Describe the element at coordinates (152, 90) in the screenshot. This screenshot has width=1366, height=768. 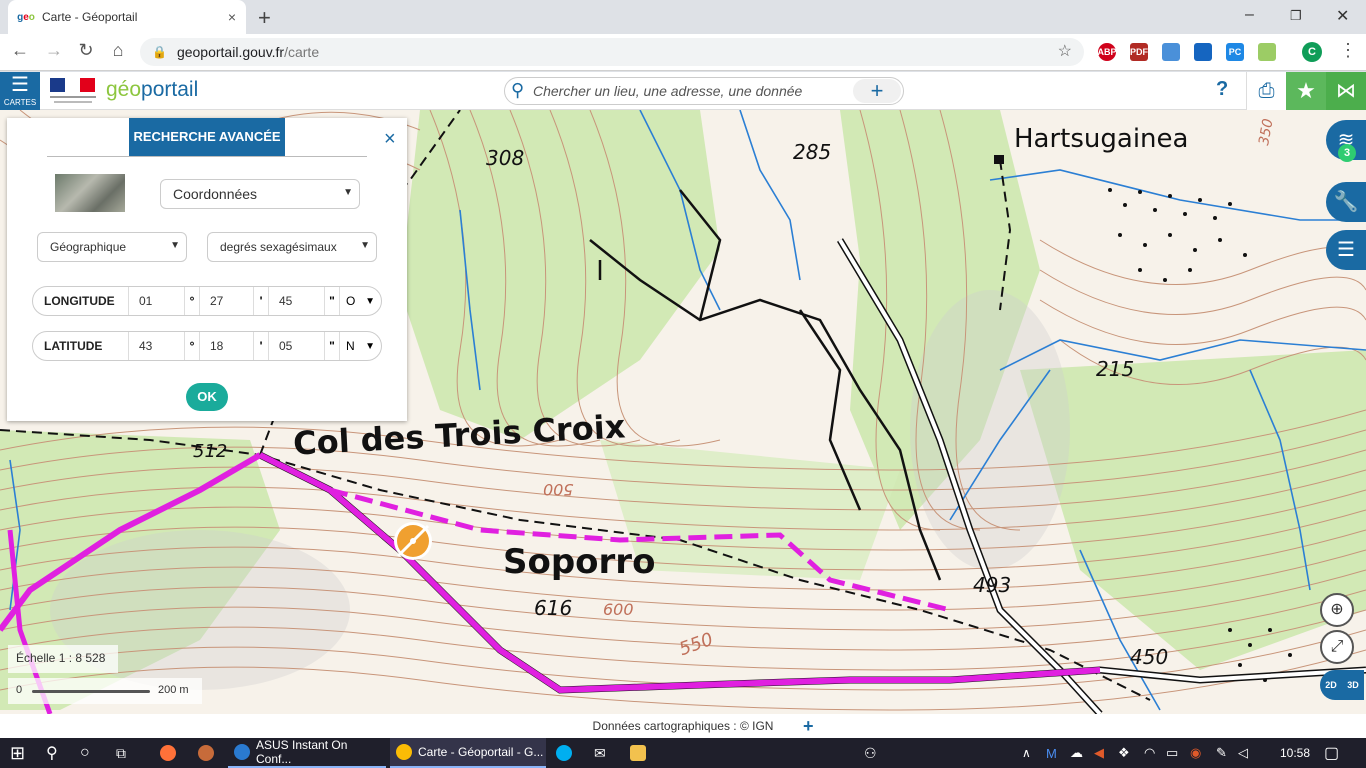
I see `geoportail-logo: géoportail` at that location.